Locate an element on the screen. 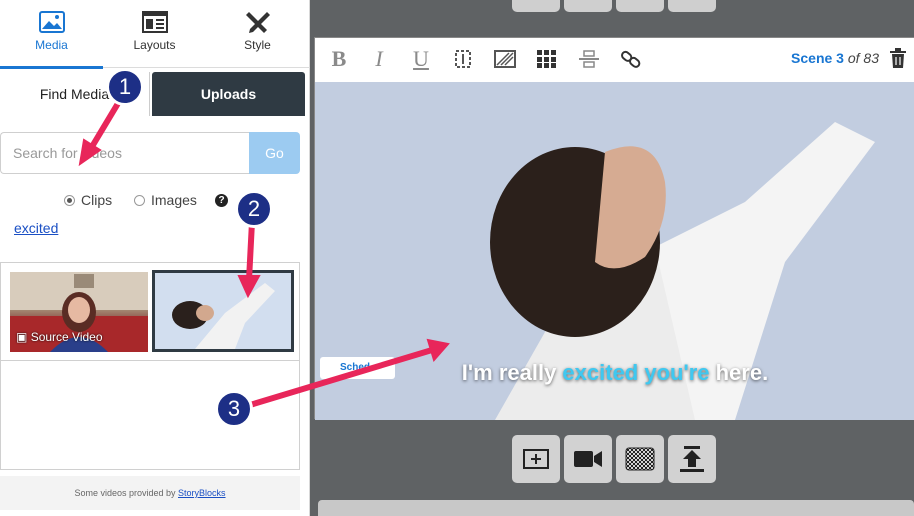 This screenshot has height=516, width=914. text-frame-icon is located at coordinates (463, 59).